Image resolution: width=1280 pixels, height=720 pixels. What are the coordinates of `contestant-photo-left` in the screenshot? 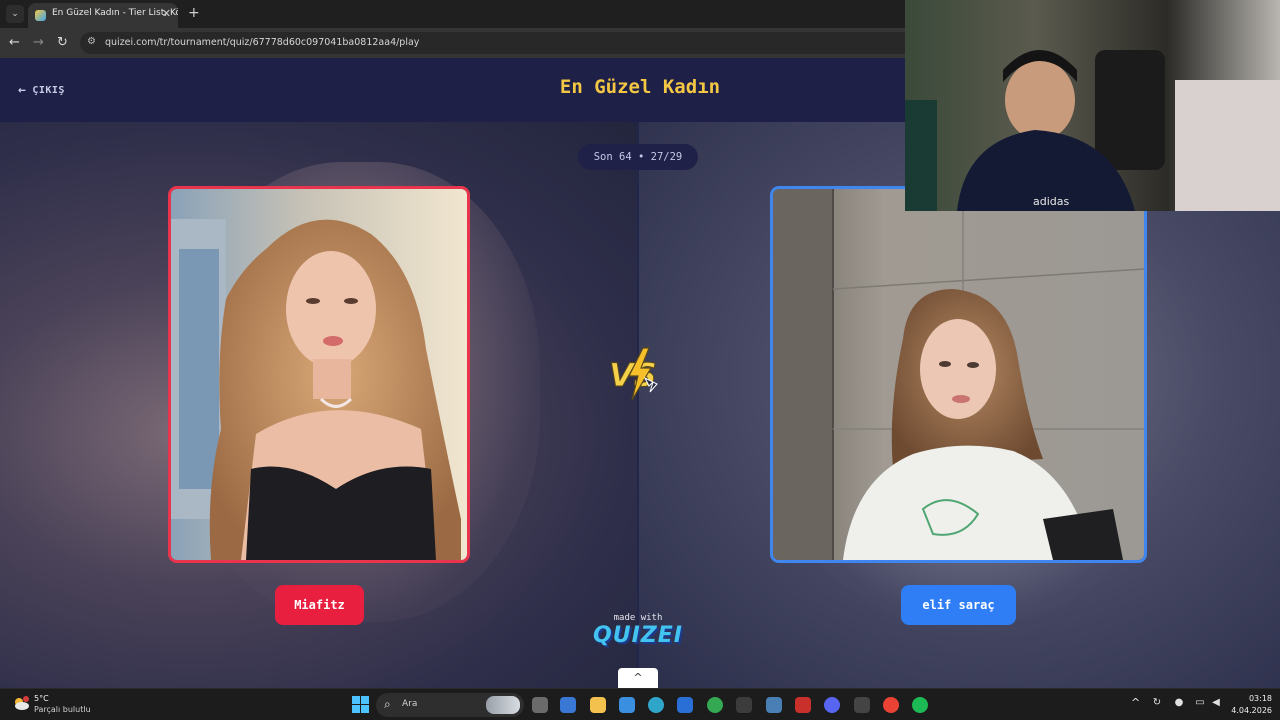 It's located at (319, 374).